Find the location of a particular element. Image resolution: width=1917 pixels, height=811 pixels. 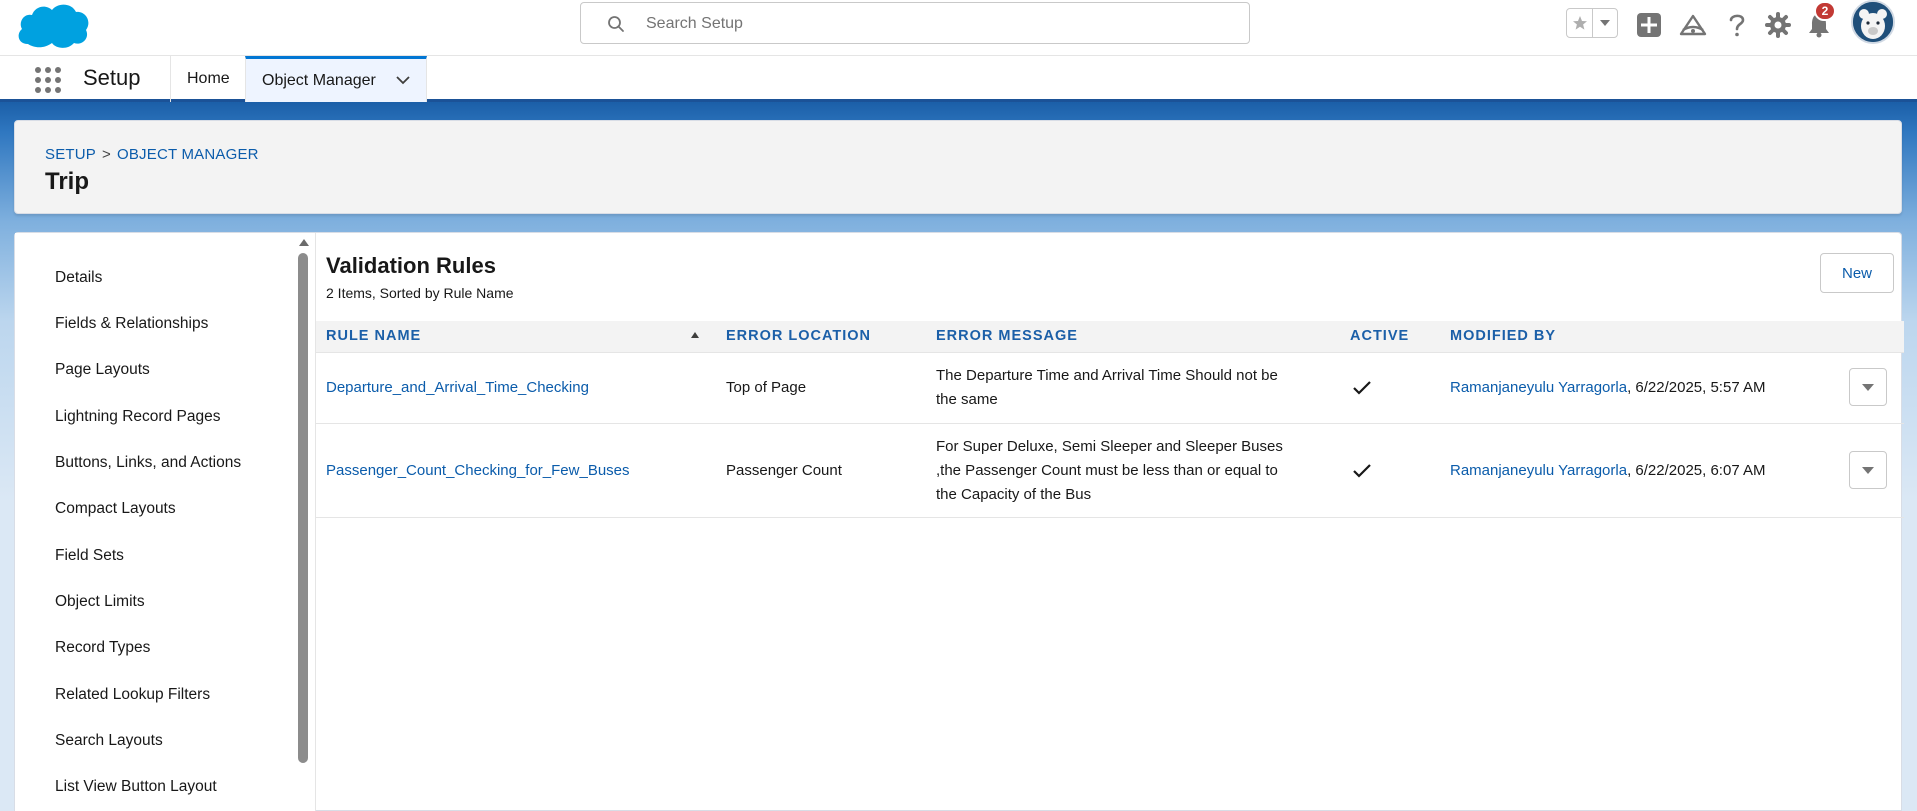

notification-badge: 2 is located at coordinates (1825, 11).